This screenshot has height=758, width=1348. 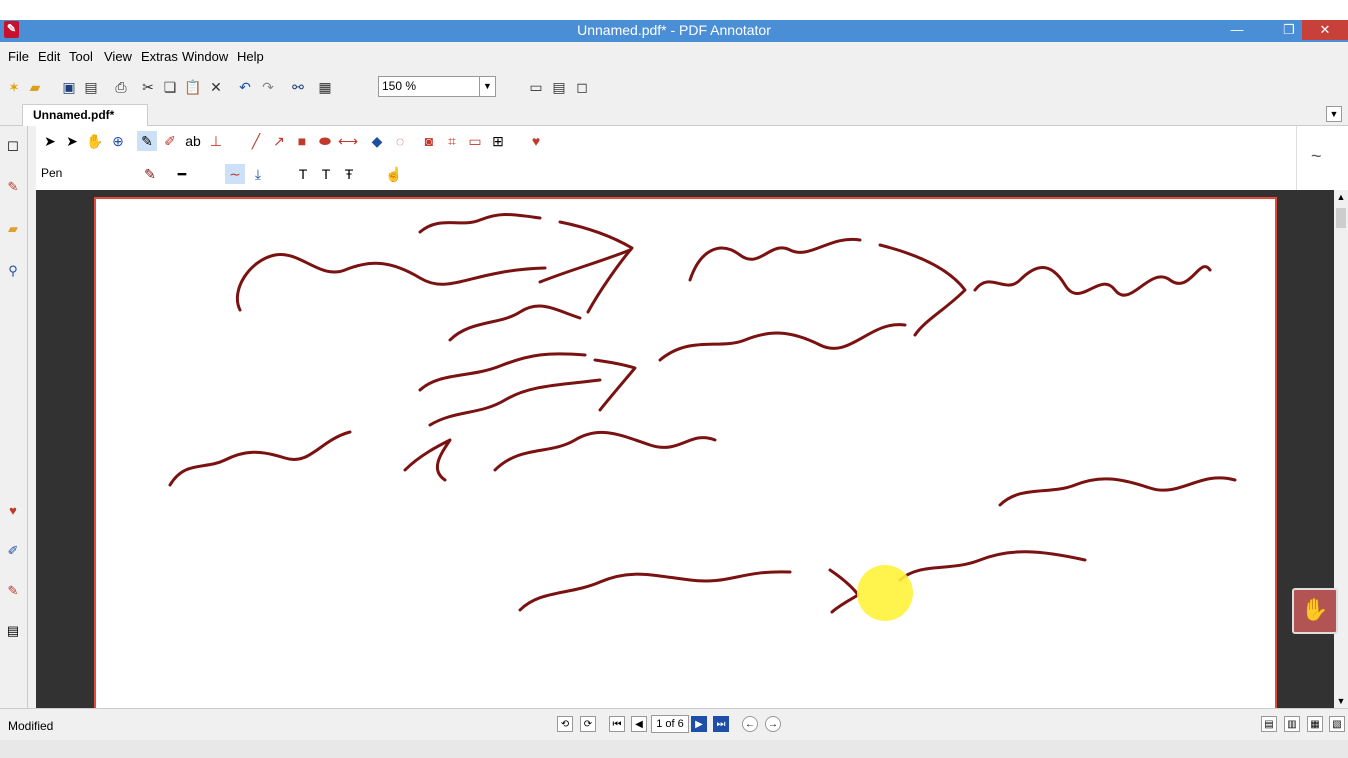 I want to click on bottom-strip, so click(x=674, y=749).